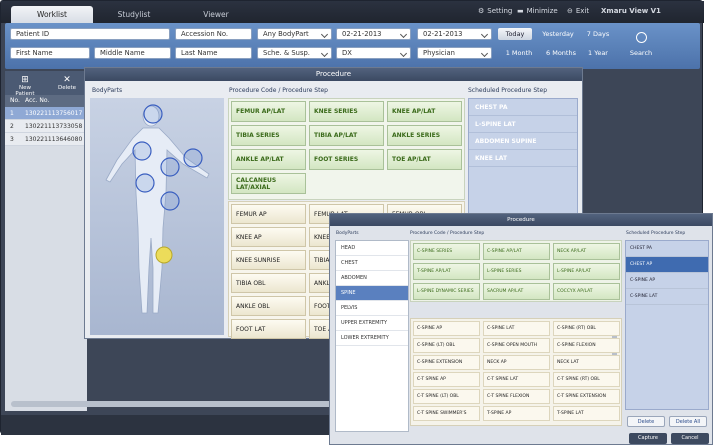 The height and width of the screenshot is (446, 714). Describe the element at coordinates (515, 34) in the screenshot. I see `today-button: Today` at that location.